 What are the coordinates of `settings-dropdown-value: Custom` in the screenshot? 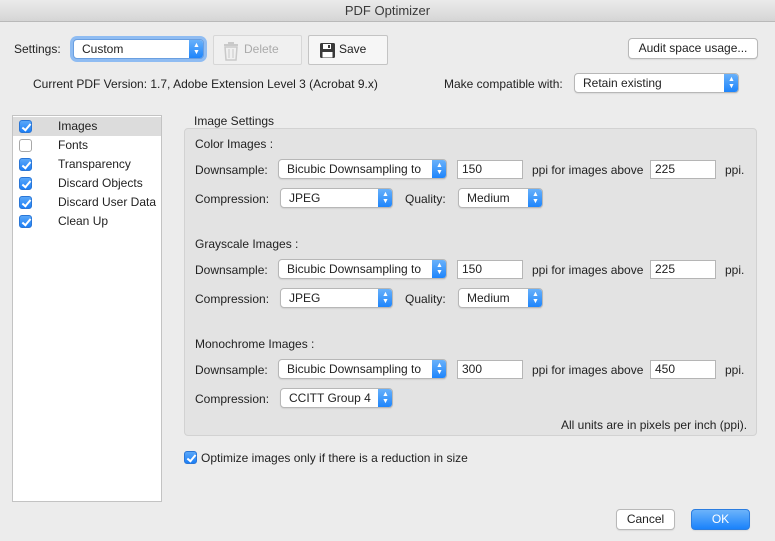 It's located at (103, 49).